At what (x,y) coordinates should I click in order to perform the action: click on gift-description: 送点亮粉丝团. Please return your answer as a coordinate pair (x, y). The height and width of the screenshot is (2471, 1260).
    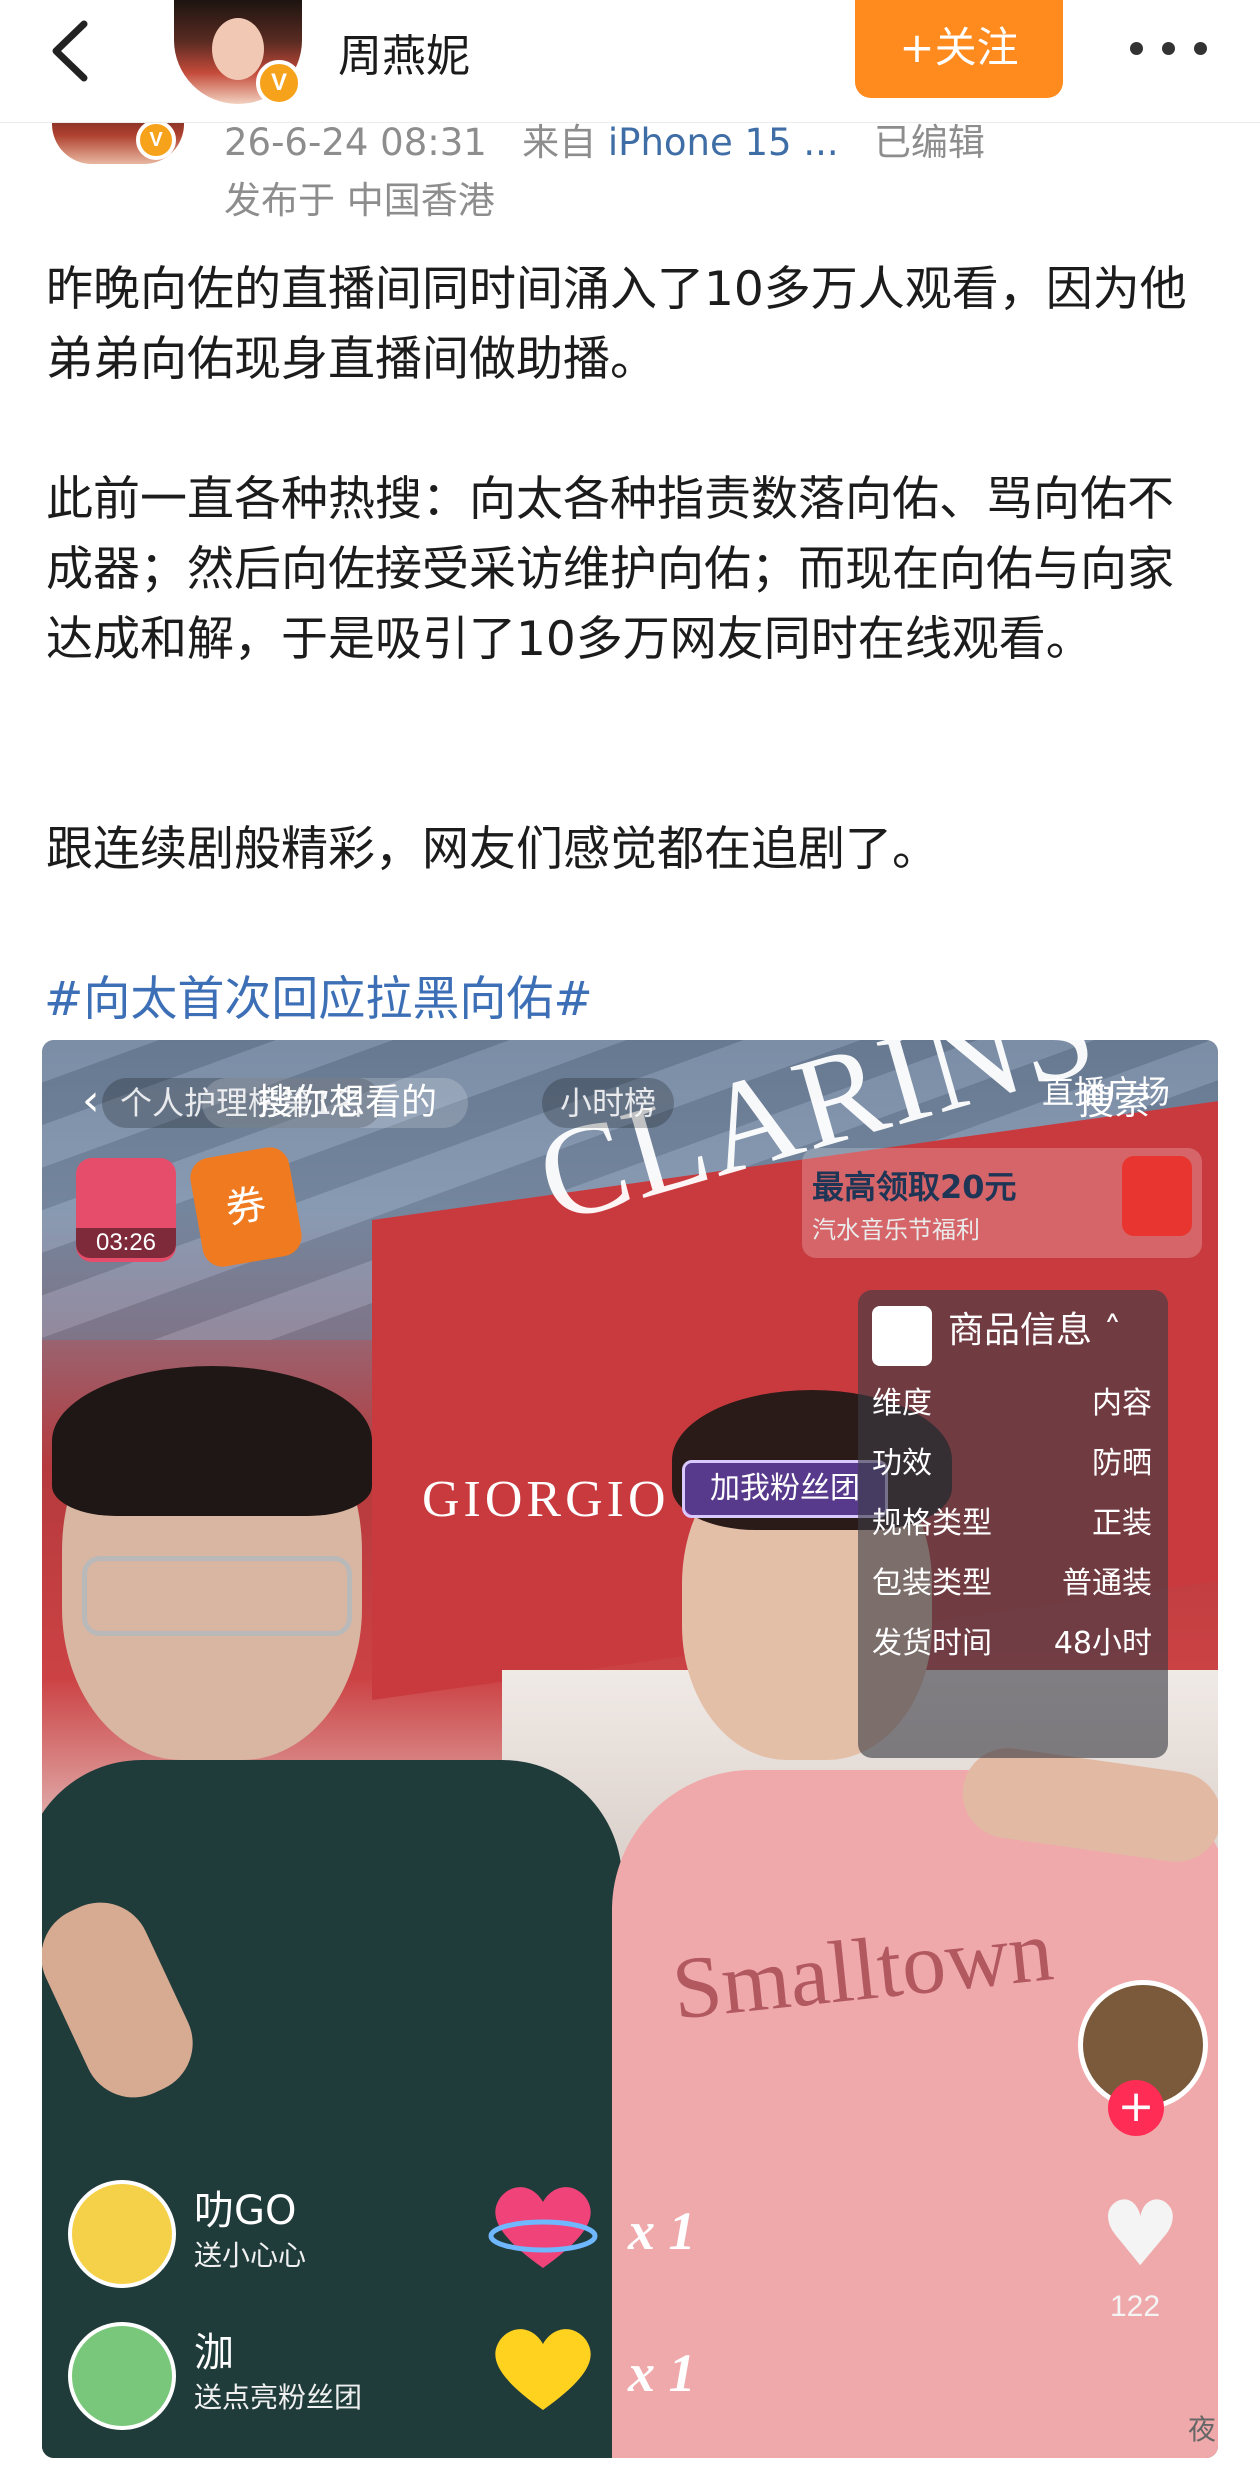
    Looking at the image, I should click on (278, 2397).